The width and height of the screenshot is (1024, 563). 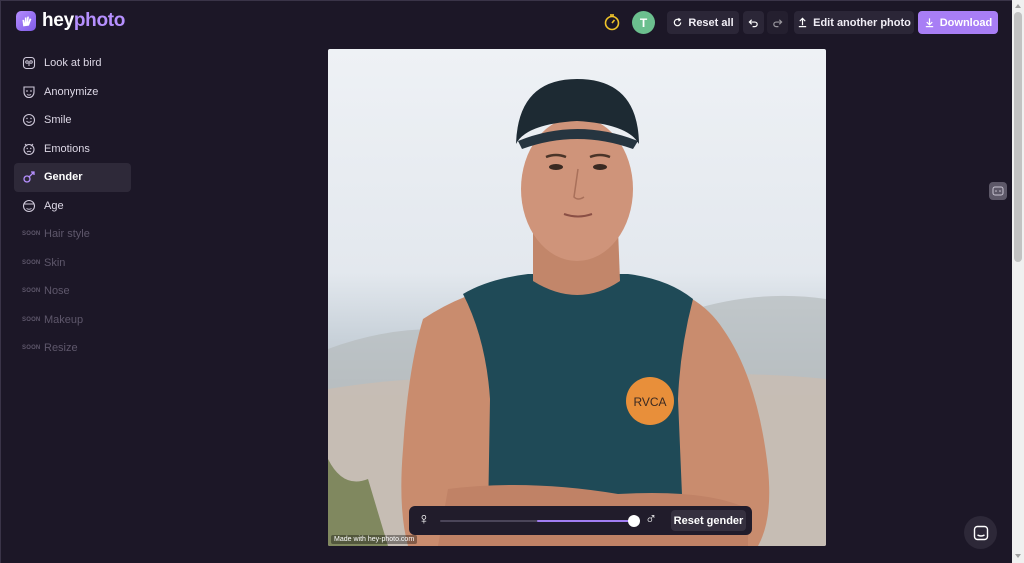 I want to click on side-feedback-icon, so click(x=998, y=191).